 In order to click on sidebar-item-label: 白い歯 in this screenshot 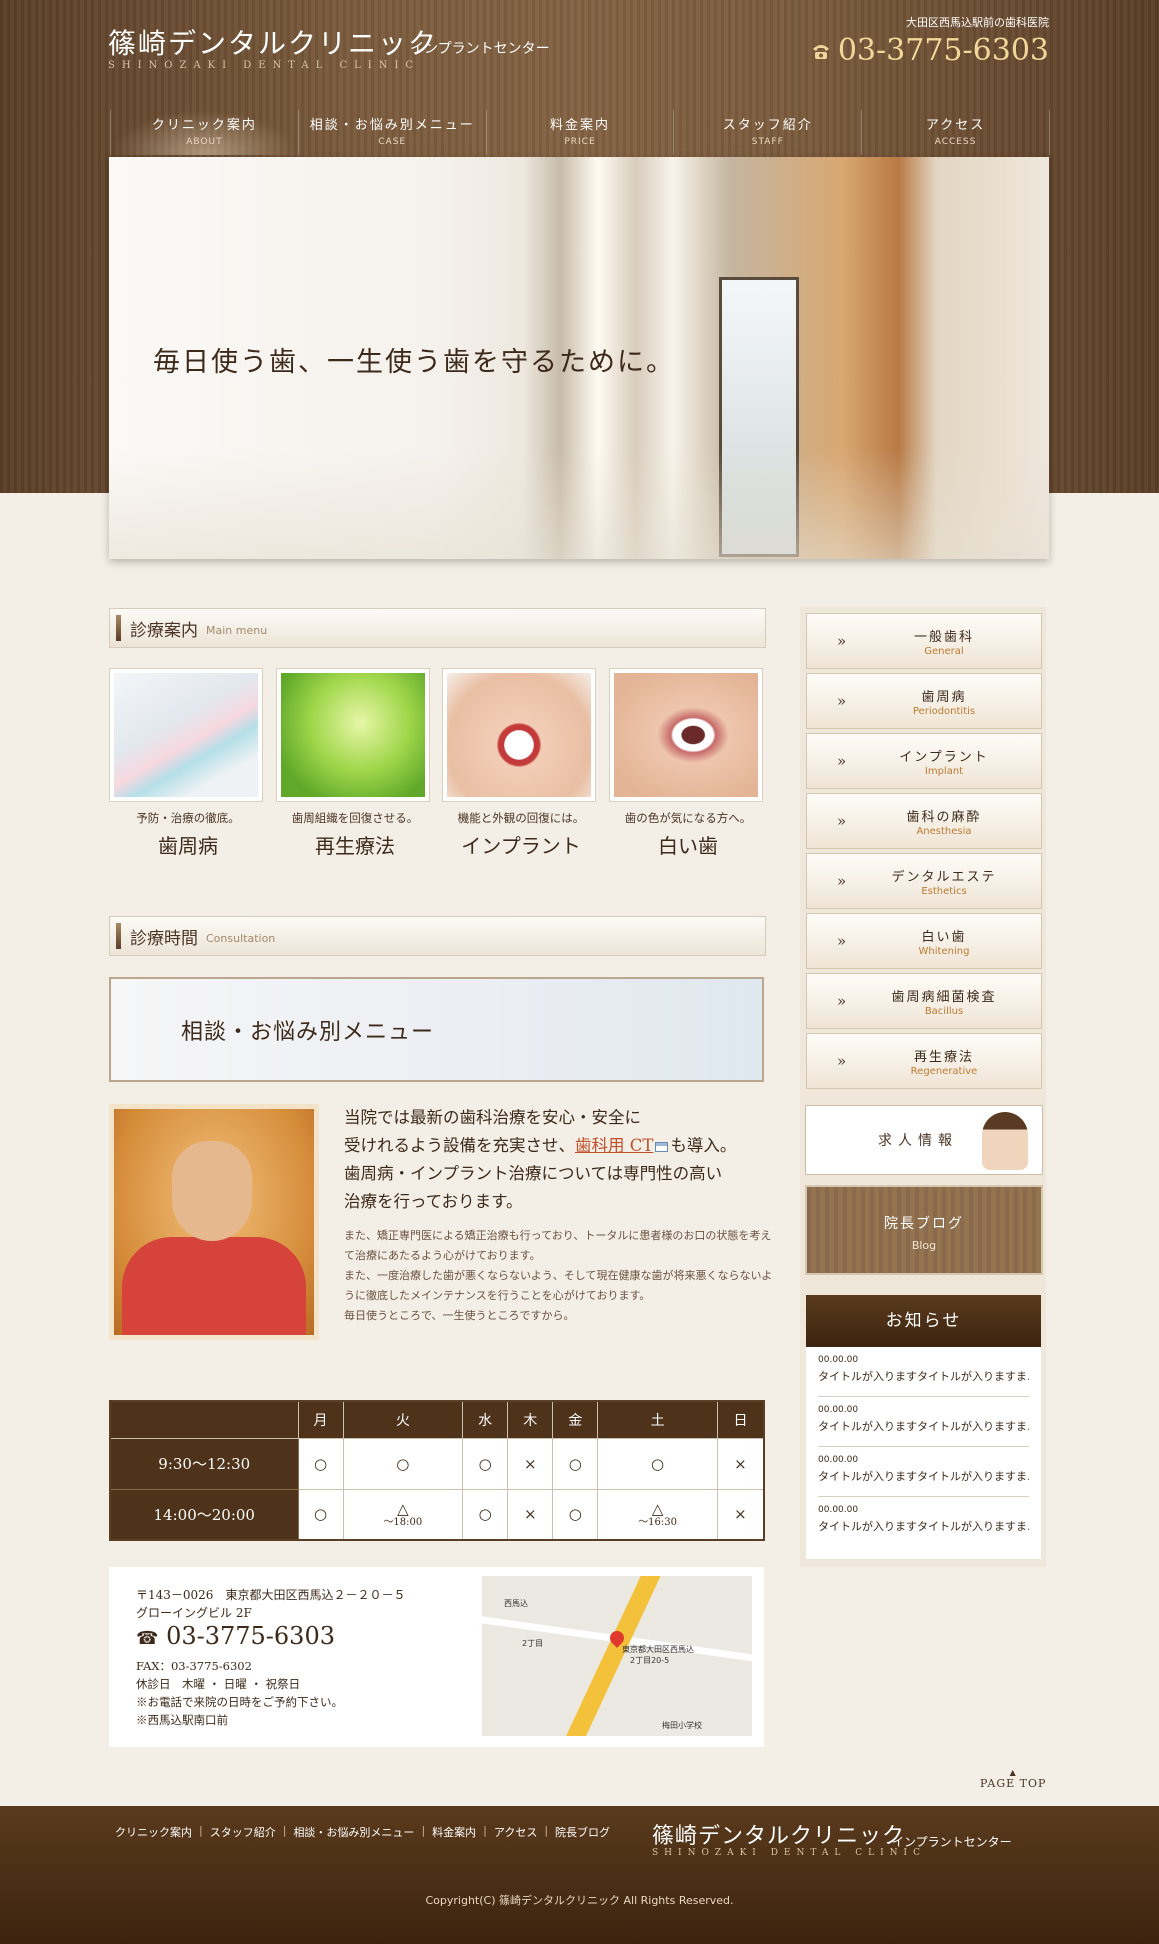, I will do `click(944, 937)`.